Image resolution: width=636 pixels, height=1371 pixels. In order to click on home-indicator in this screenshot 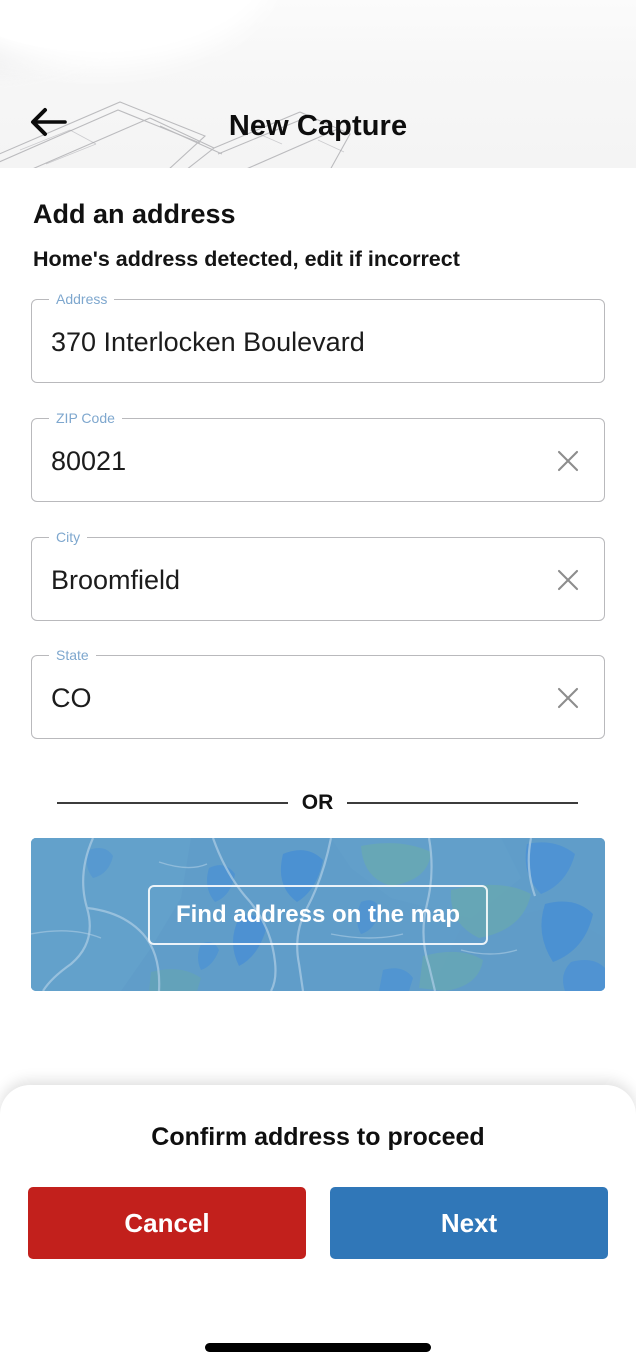, I will do `click(318, 1347)`.